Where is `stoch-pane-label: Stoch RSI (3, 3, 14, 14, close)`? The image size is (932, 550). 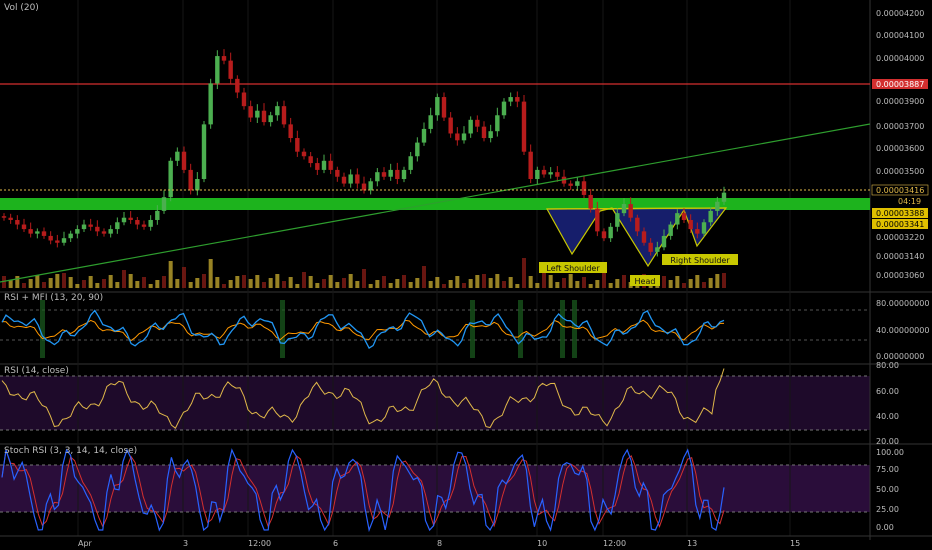 stoch-pane-label: Stoch RSI (3, 3, 14, 14, close) is located at coordinates (70, 451).